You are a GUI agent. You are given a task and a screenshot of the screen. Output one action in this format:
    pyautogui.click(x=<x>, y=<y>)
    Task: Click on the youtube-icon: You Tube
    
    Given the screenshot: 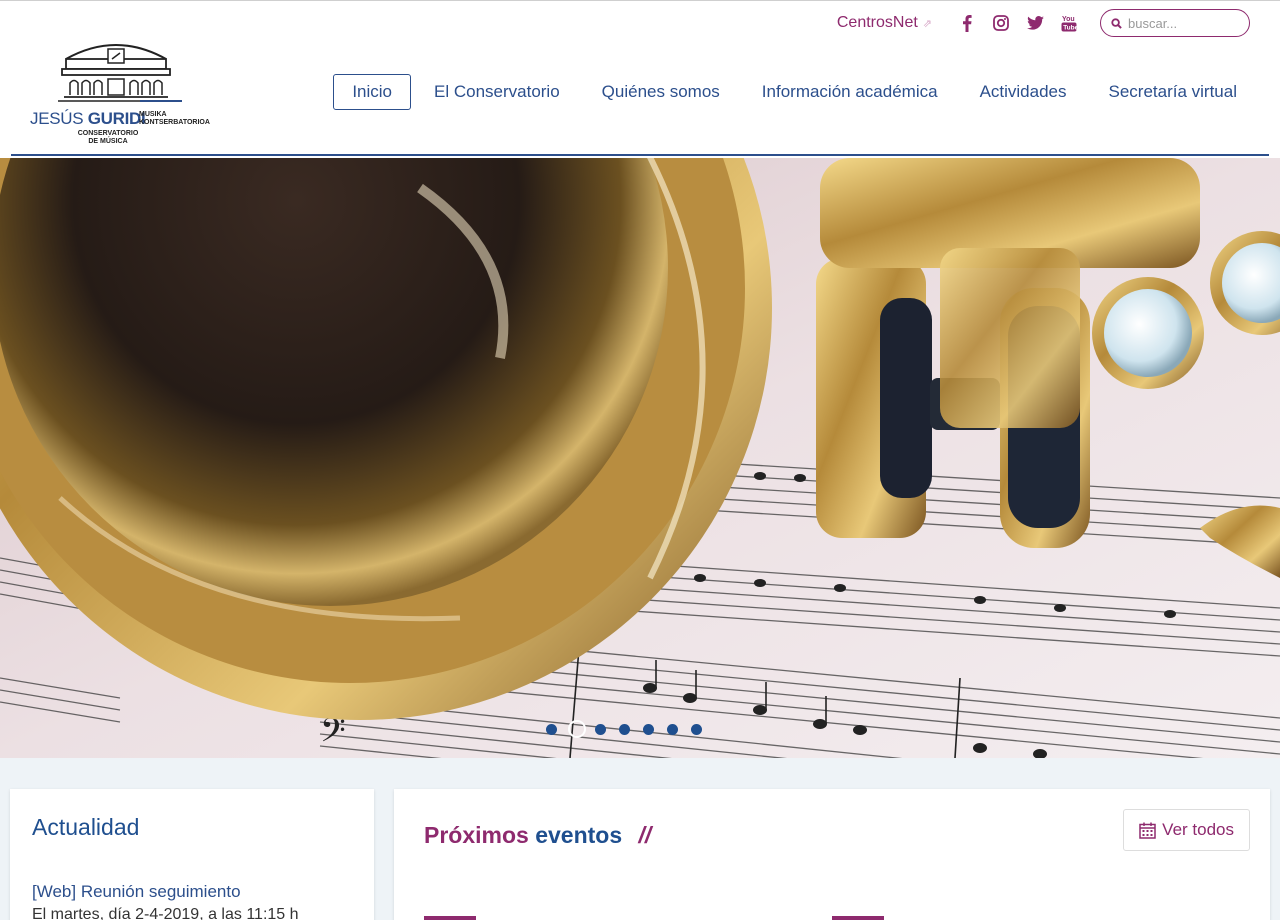 What is the action you would take?
    pyautogui.click(x=1069, y=23)
    